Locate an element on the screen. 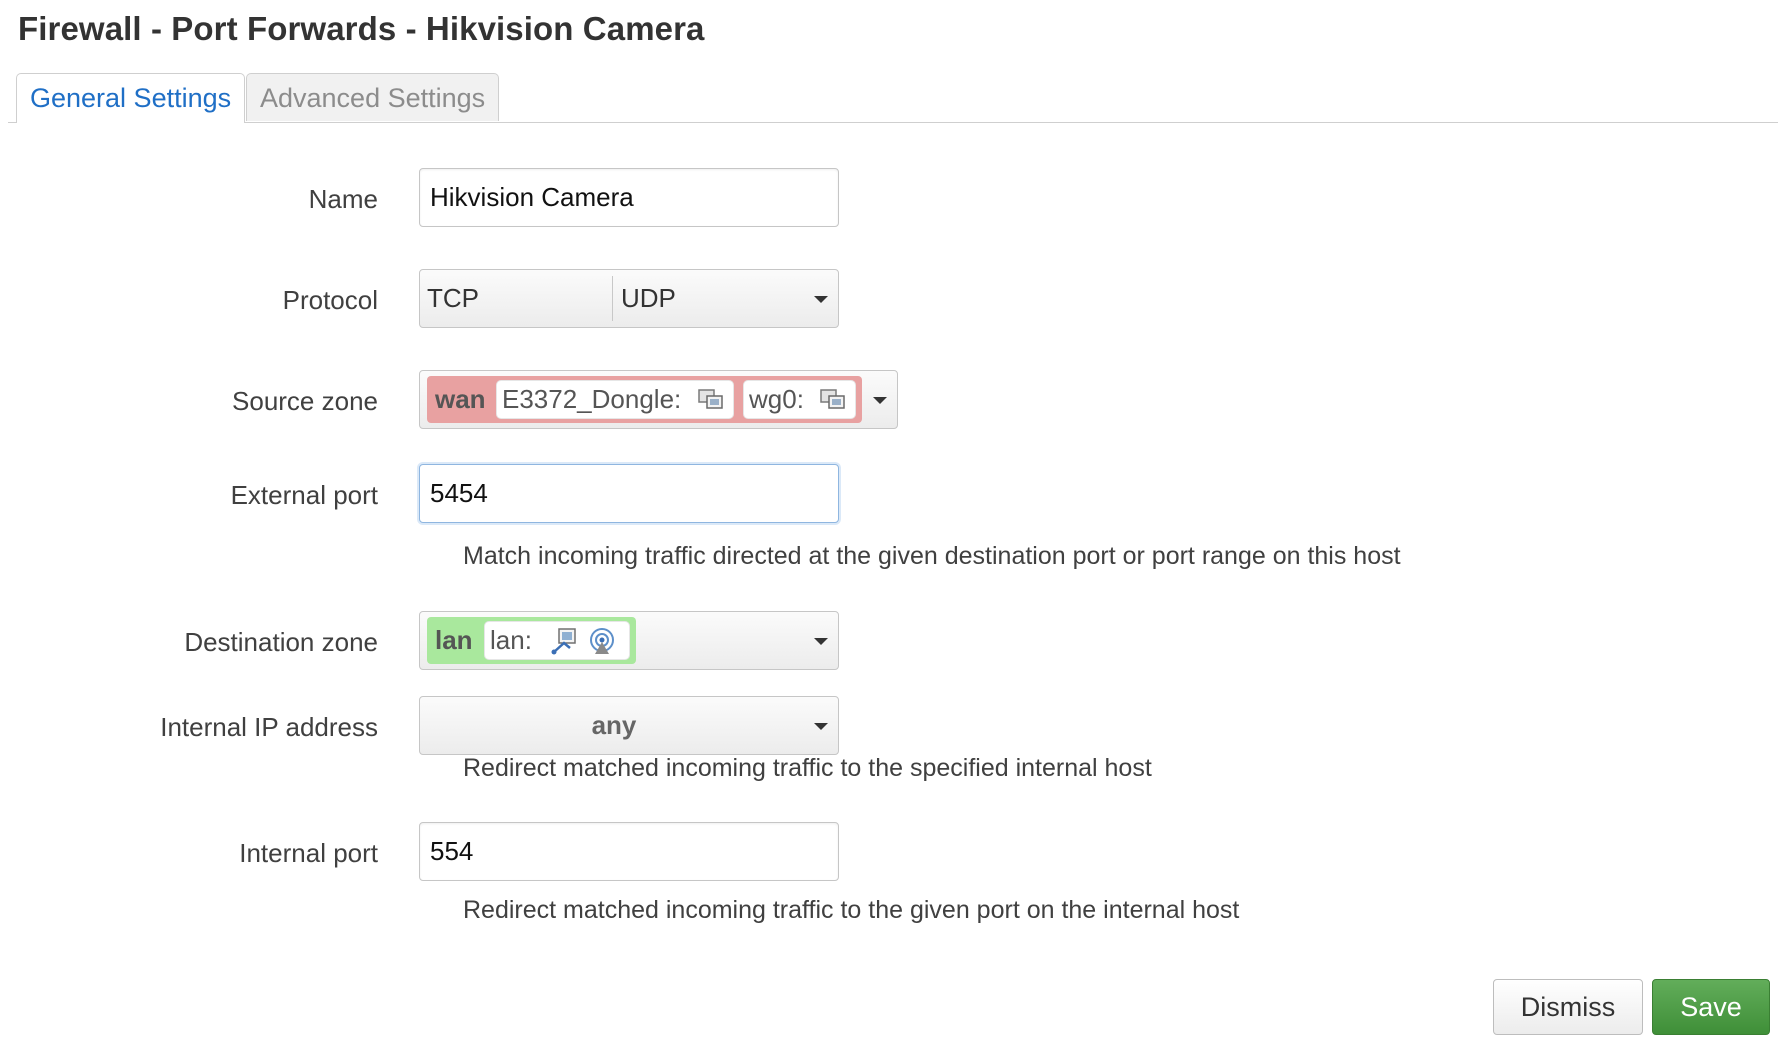  zone-badge-wan: wan E3372_Dongle: wg0: is located at coordinates (644, 399).